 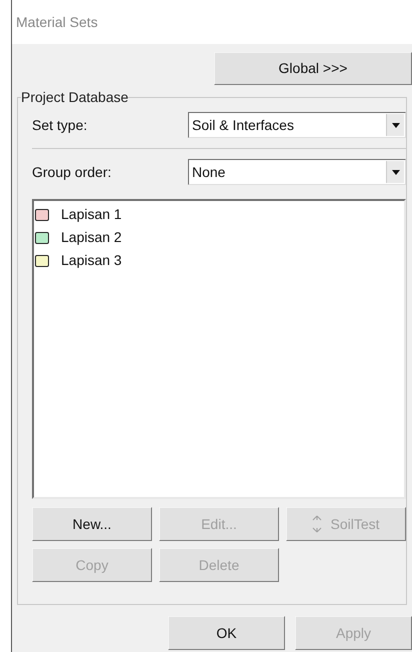 I want to click on list-item: Lapisan 3, so click(x=219, y=260).